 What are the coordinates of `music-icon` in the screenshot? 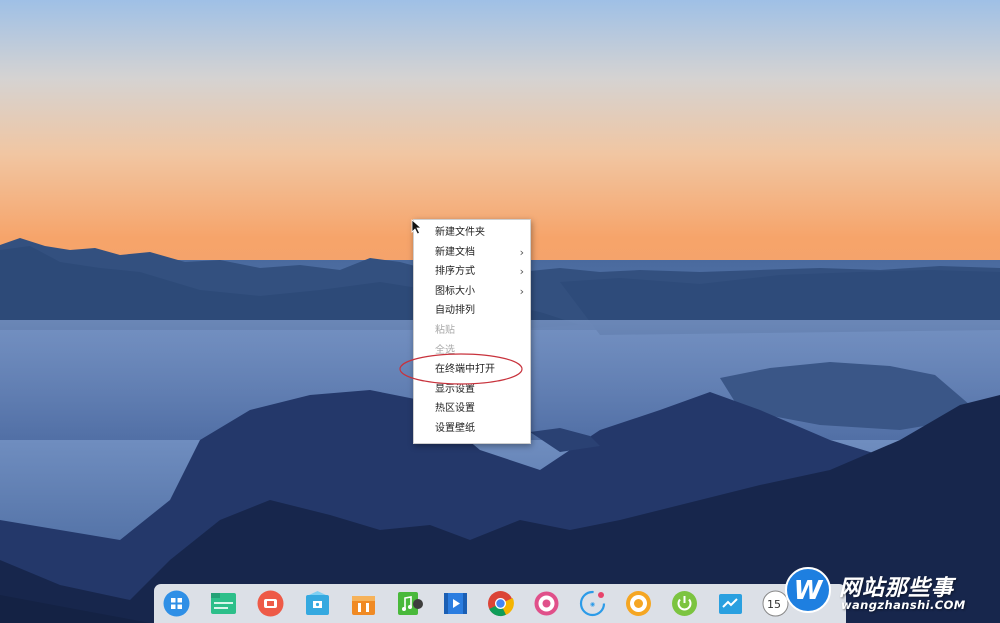 It's located at (409, 603).